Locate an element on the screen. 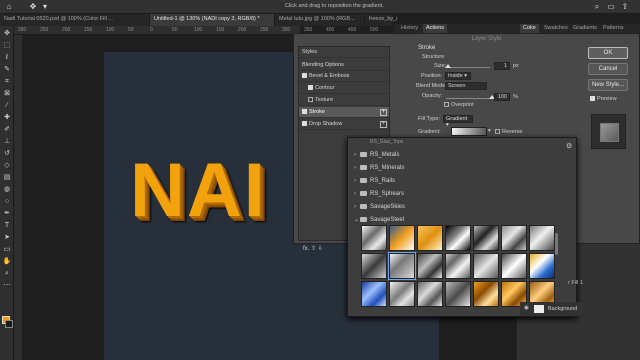 The image size is (640, 360). history-brush-icon: ↺ is located at coordinates (7, 153).